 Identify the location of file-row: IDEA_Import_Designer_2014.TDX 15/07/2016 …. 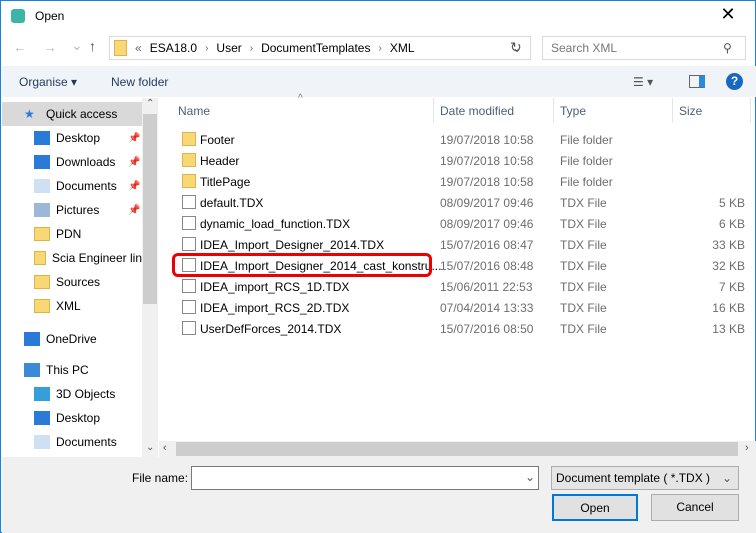
(464, 244).